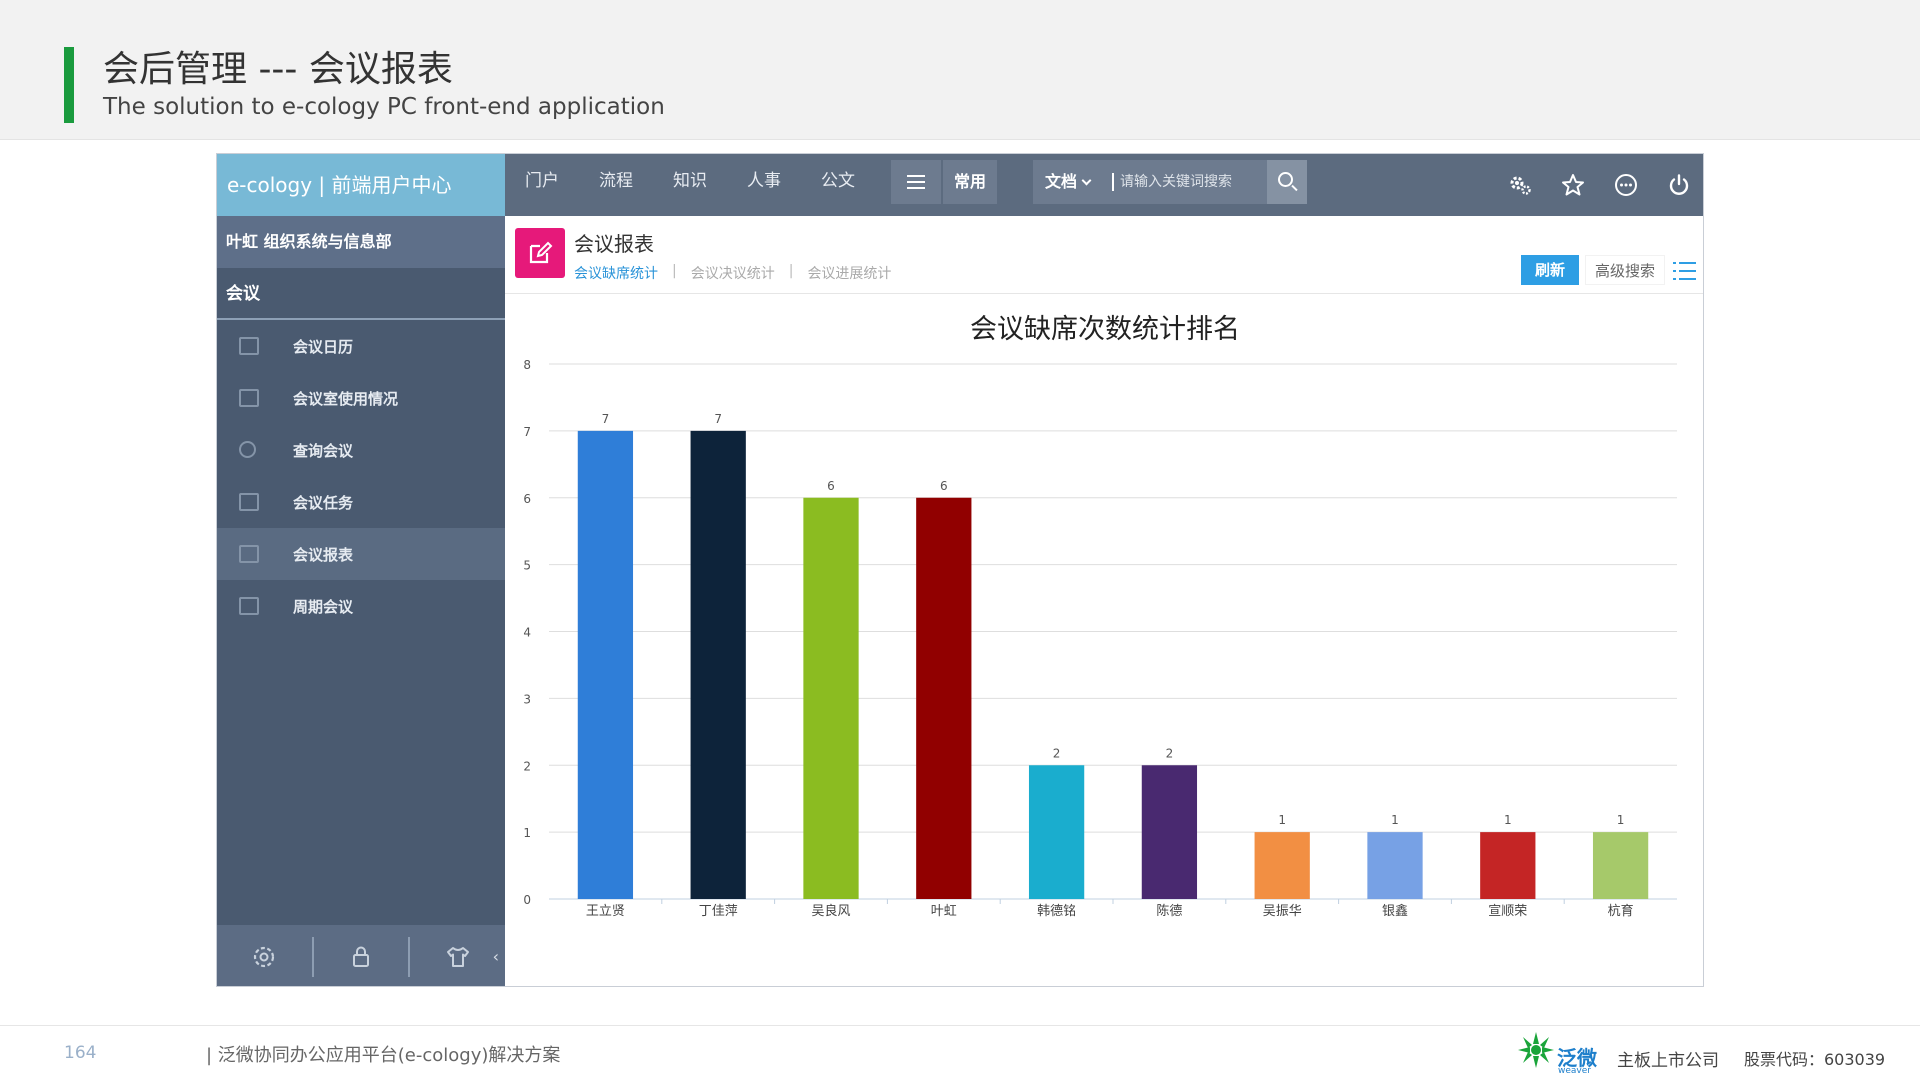 The image size is (1920, 1080). I want to click on top-icons, so click(1598, 185).